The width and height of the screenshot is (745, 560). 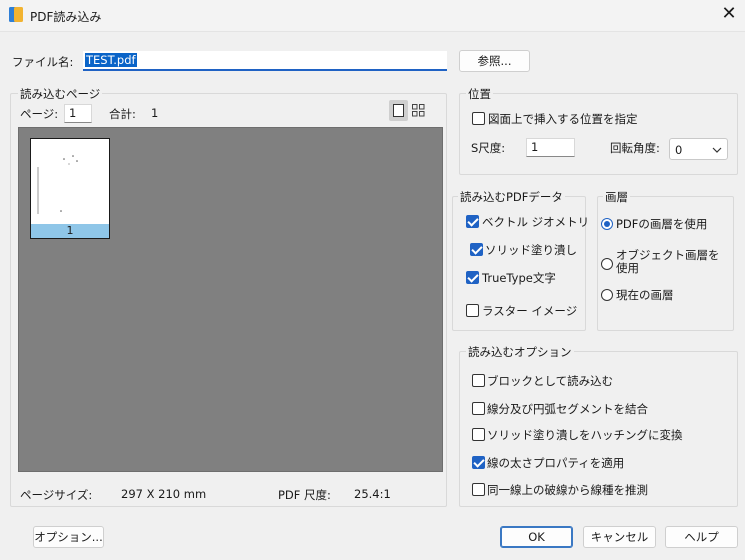 What do you see at coordinates (567, 409) in the screenshot?
I see `join-segments-label: 線分及び円弧セグメントを結合` at bounding box center [567, 409].